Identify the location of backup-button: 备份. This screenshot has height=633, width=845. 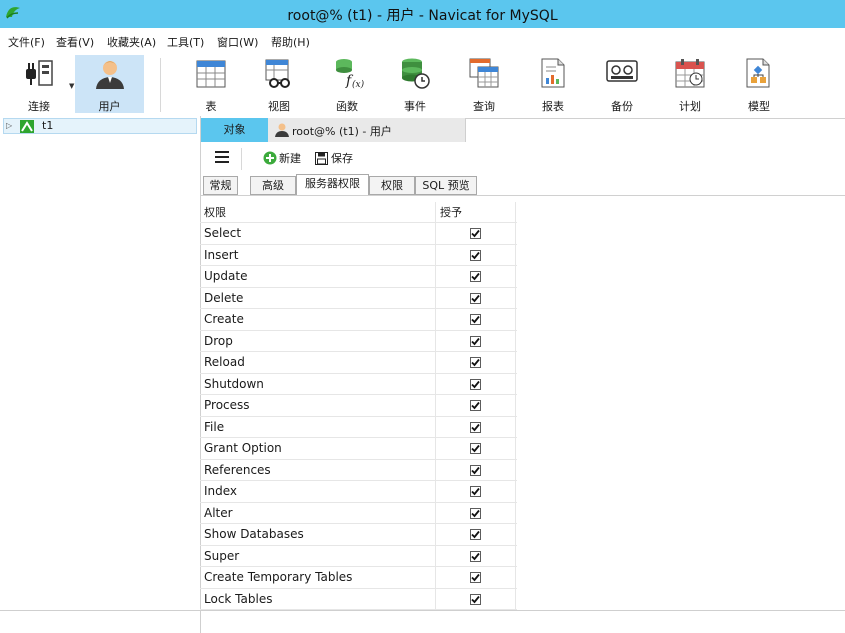
(622, 84).